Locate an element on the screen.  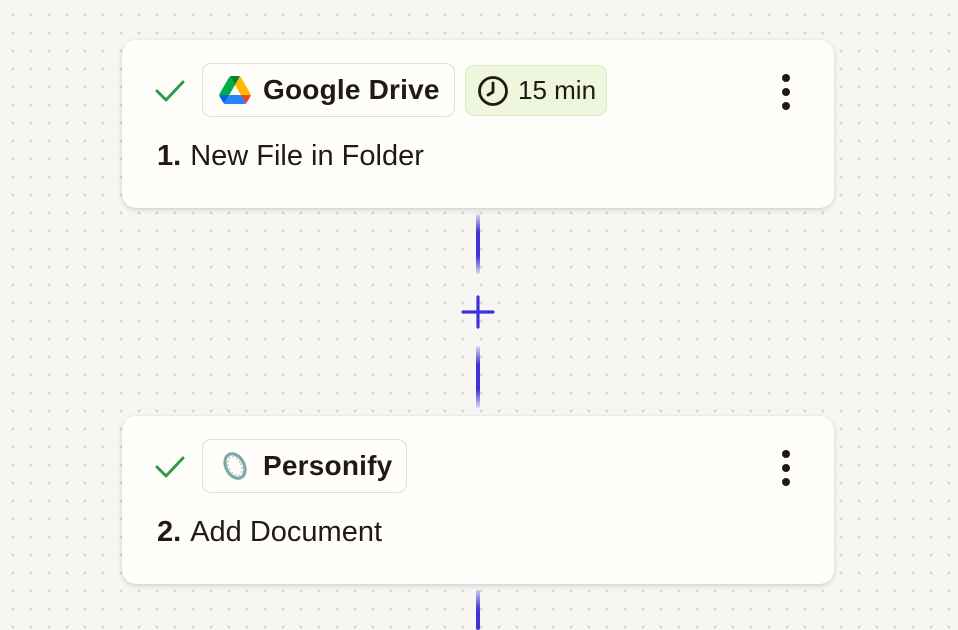
poll-interval-label: 15 min is located at coordinates (557, 90).